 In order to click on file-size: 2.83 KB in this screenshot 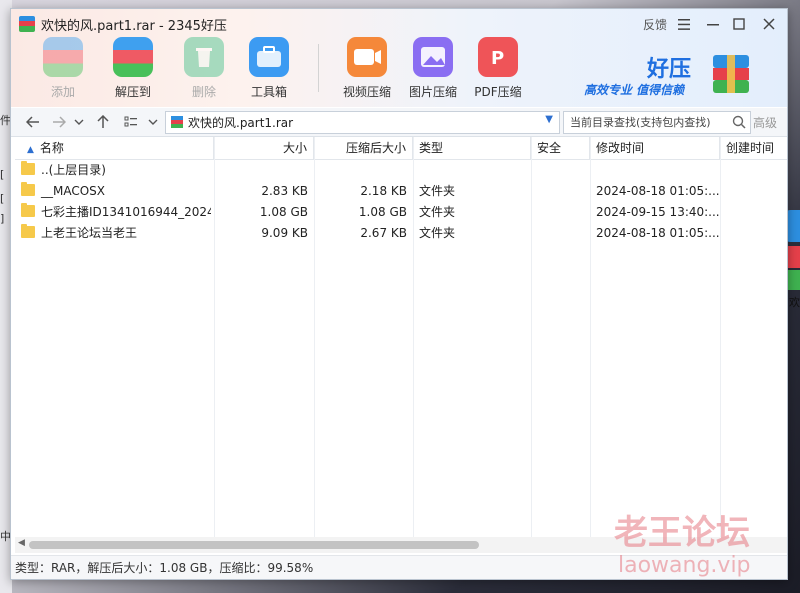, I will do `click(284, 191)`.